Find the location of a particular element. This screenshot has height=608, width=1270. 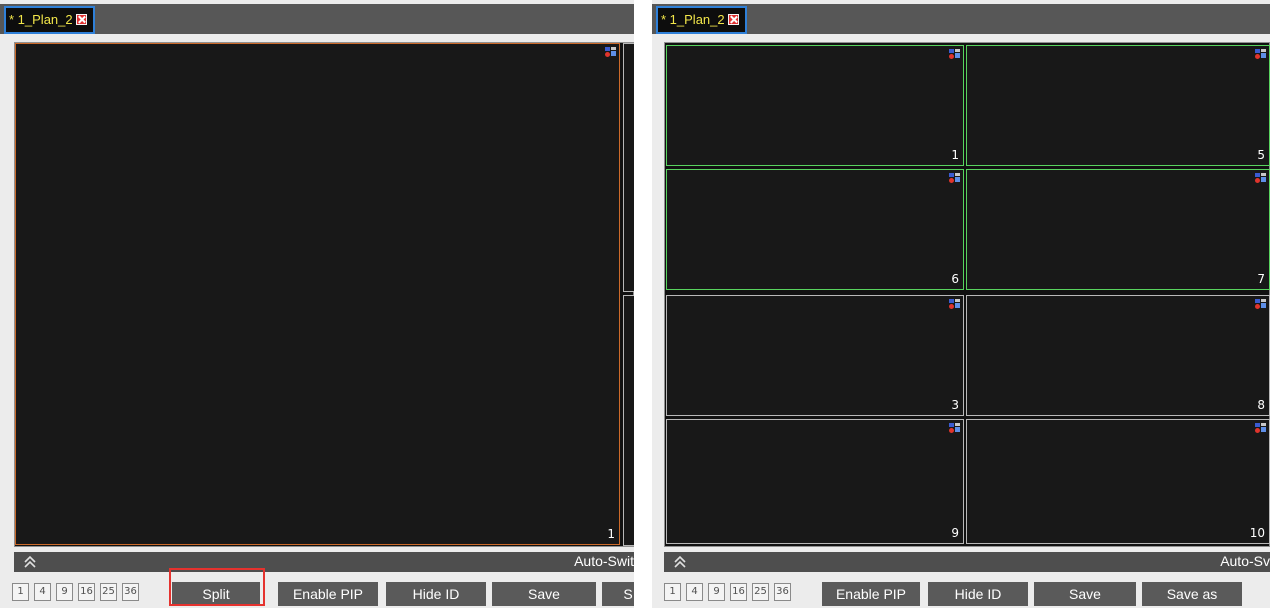

auto-switch-label: Auto-Swit is located at coordinates (604, 561).